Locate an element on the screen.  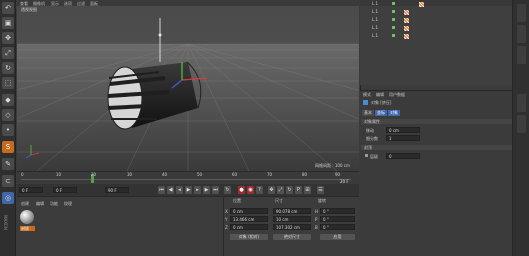
subdivision-field: 1 is located at coordinates (403, 138).